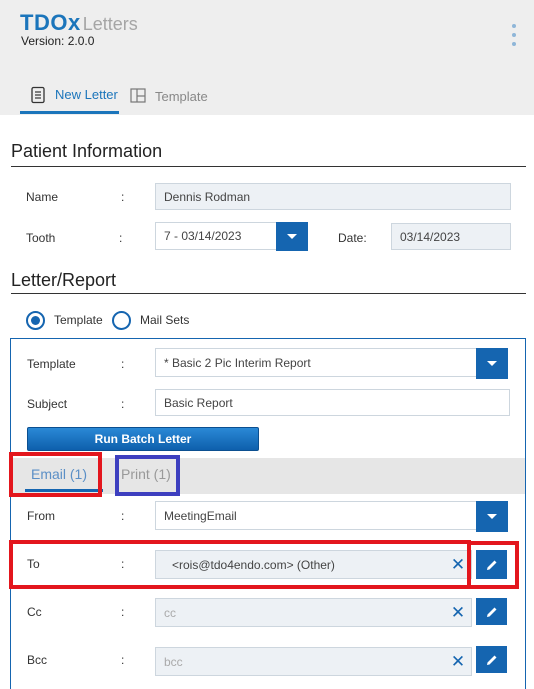 This screenshot has height=689, width=534. Describe the element at coordinates (352, 238) in the screenshot. I see `date-label: Date:` at that location.